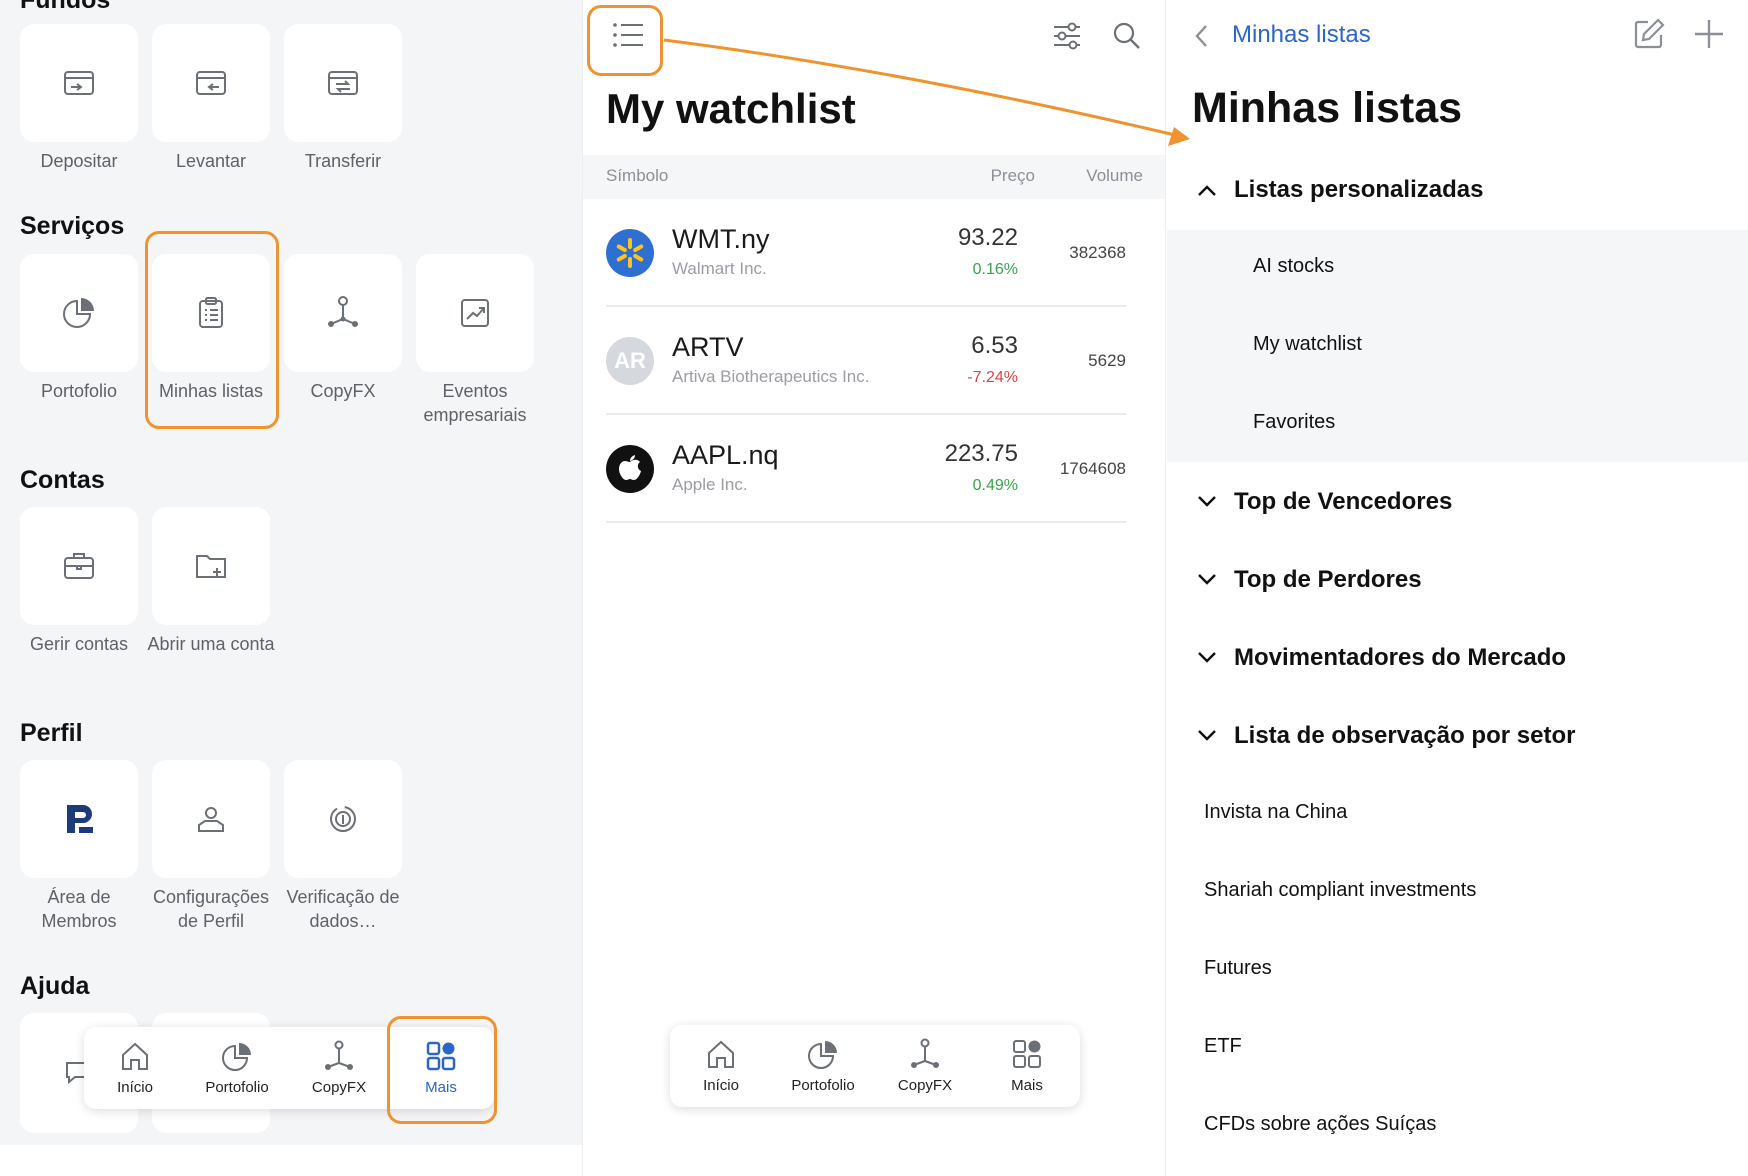 Image resolution: width=1748 pixels, height=1176 pixels. Describe the element at coordinates (62, 480) in the screenshot. I see `section-title-accounts: Contas` at that location.